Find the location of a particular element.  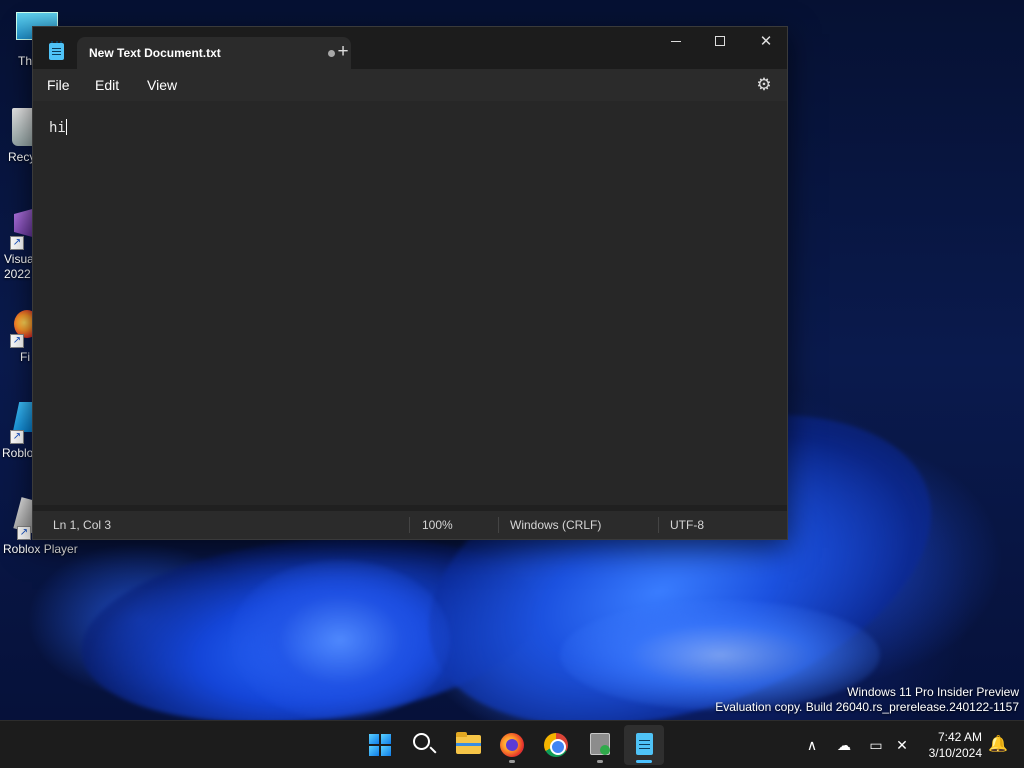

watermark-line1: Windows 11 Pro Insider Preview is located at coordinates (933, 692).